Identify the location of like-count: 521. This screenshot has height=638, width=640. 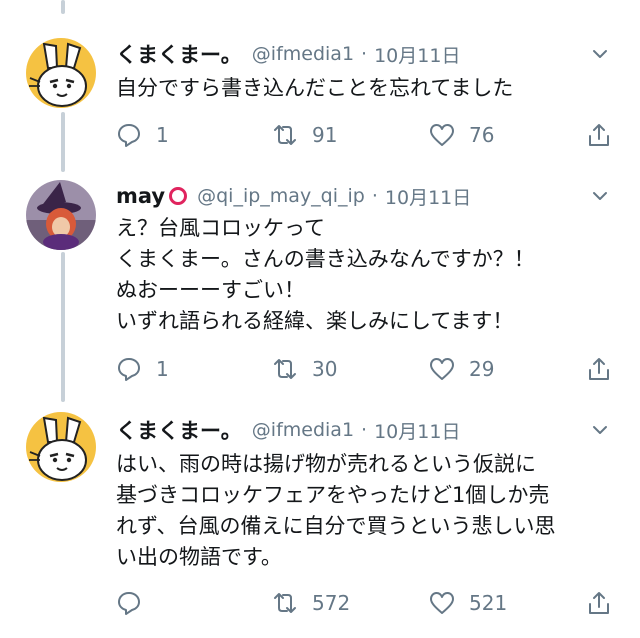
(488, 603).